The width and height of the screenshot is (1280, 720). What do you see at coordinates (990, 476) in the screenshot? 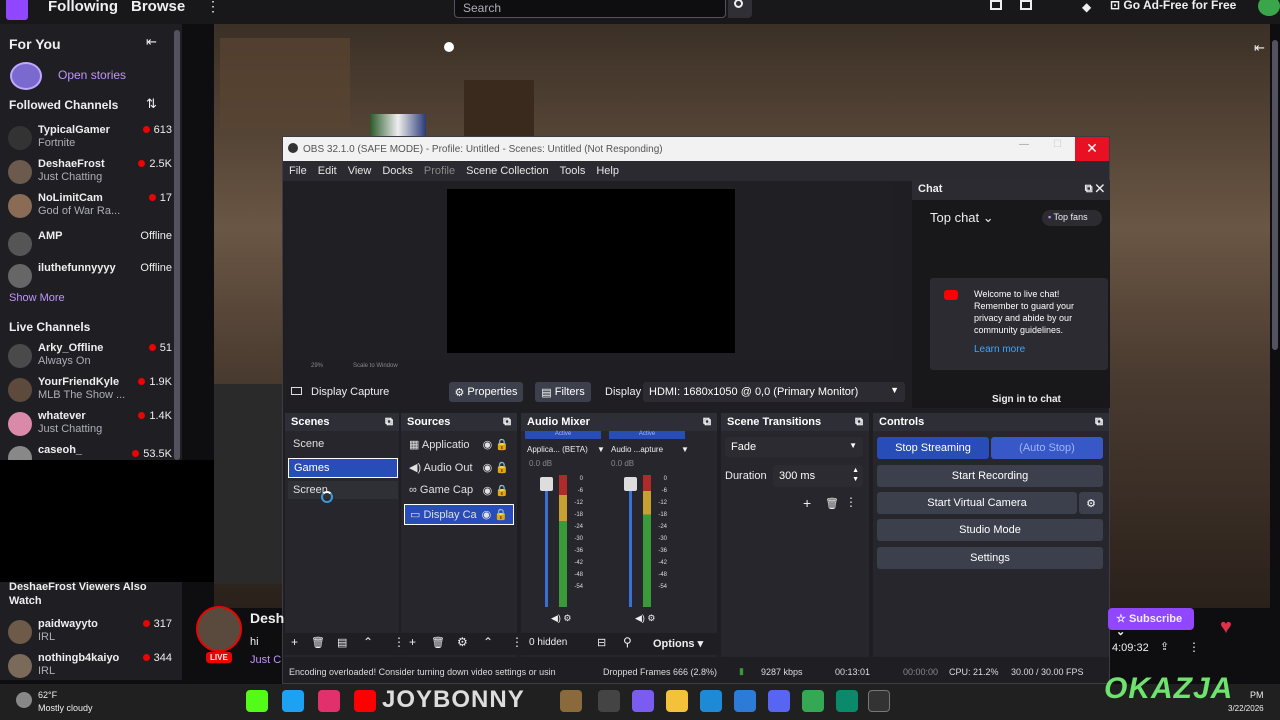
I see `start-recording-button: Start Recording` at bounding box center [990, 476].